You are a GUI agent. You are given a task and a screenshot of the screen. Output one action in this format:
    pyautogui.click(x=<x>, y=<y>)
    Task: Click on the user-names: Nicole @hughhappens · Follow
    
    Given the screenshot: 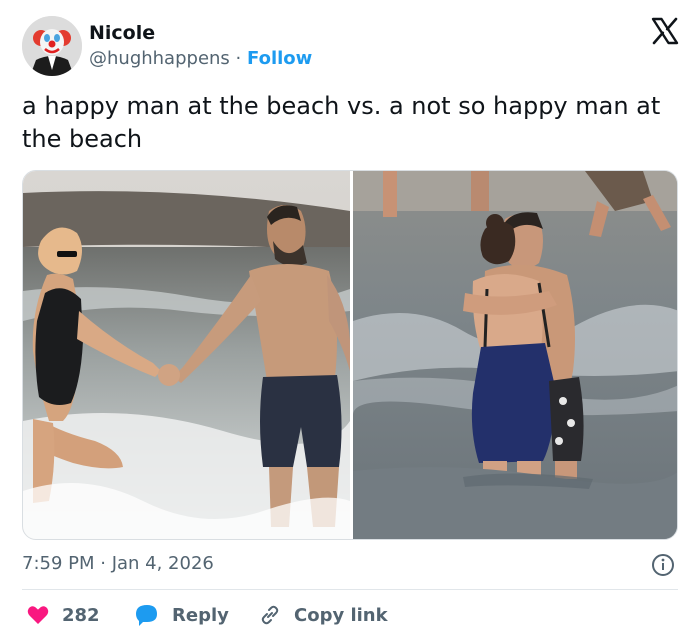 What is the action you would take?
    pyautogui.click(x=200, y=46)
    